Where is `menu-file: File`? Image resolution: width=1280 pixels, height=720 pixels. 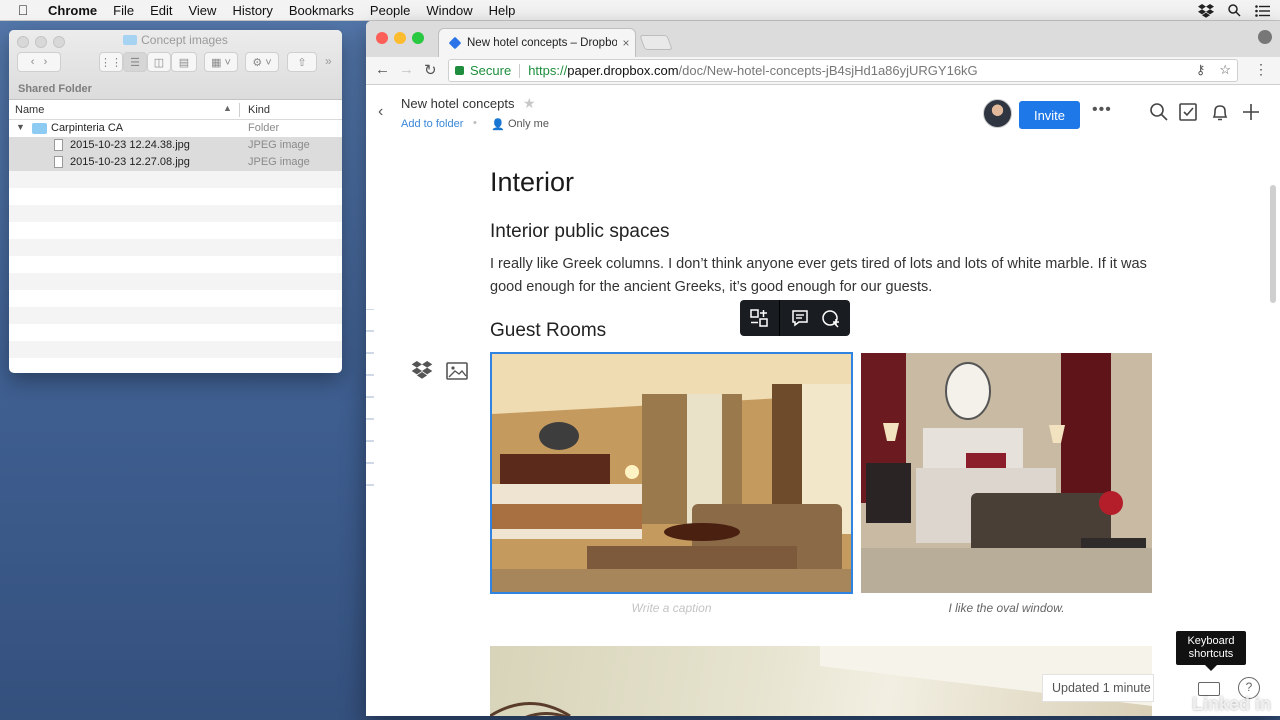 menu-file: File is located at coordinates (123, 10).